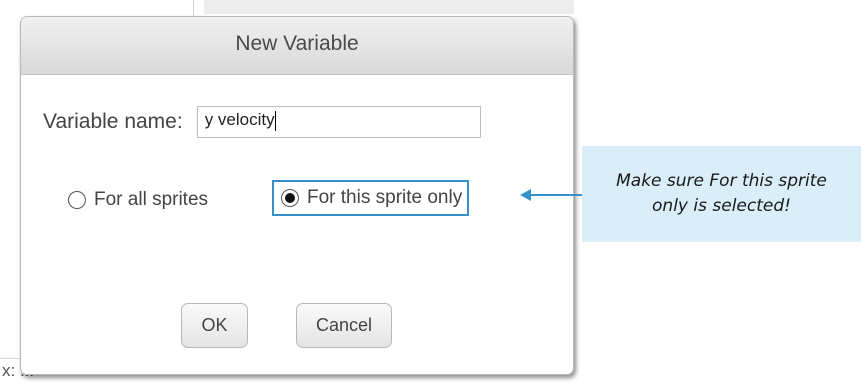 This screenshot has height=385, width=861. I want to click on variable-name-row: Variable name: y velocity, so click(262, 122).